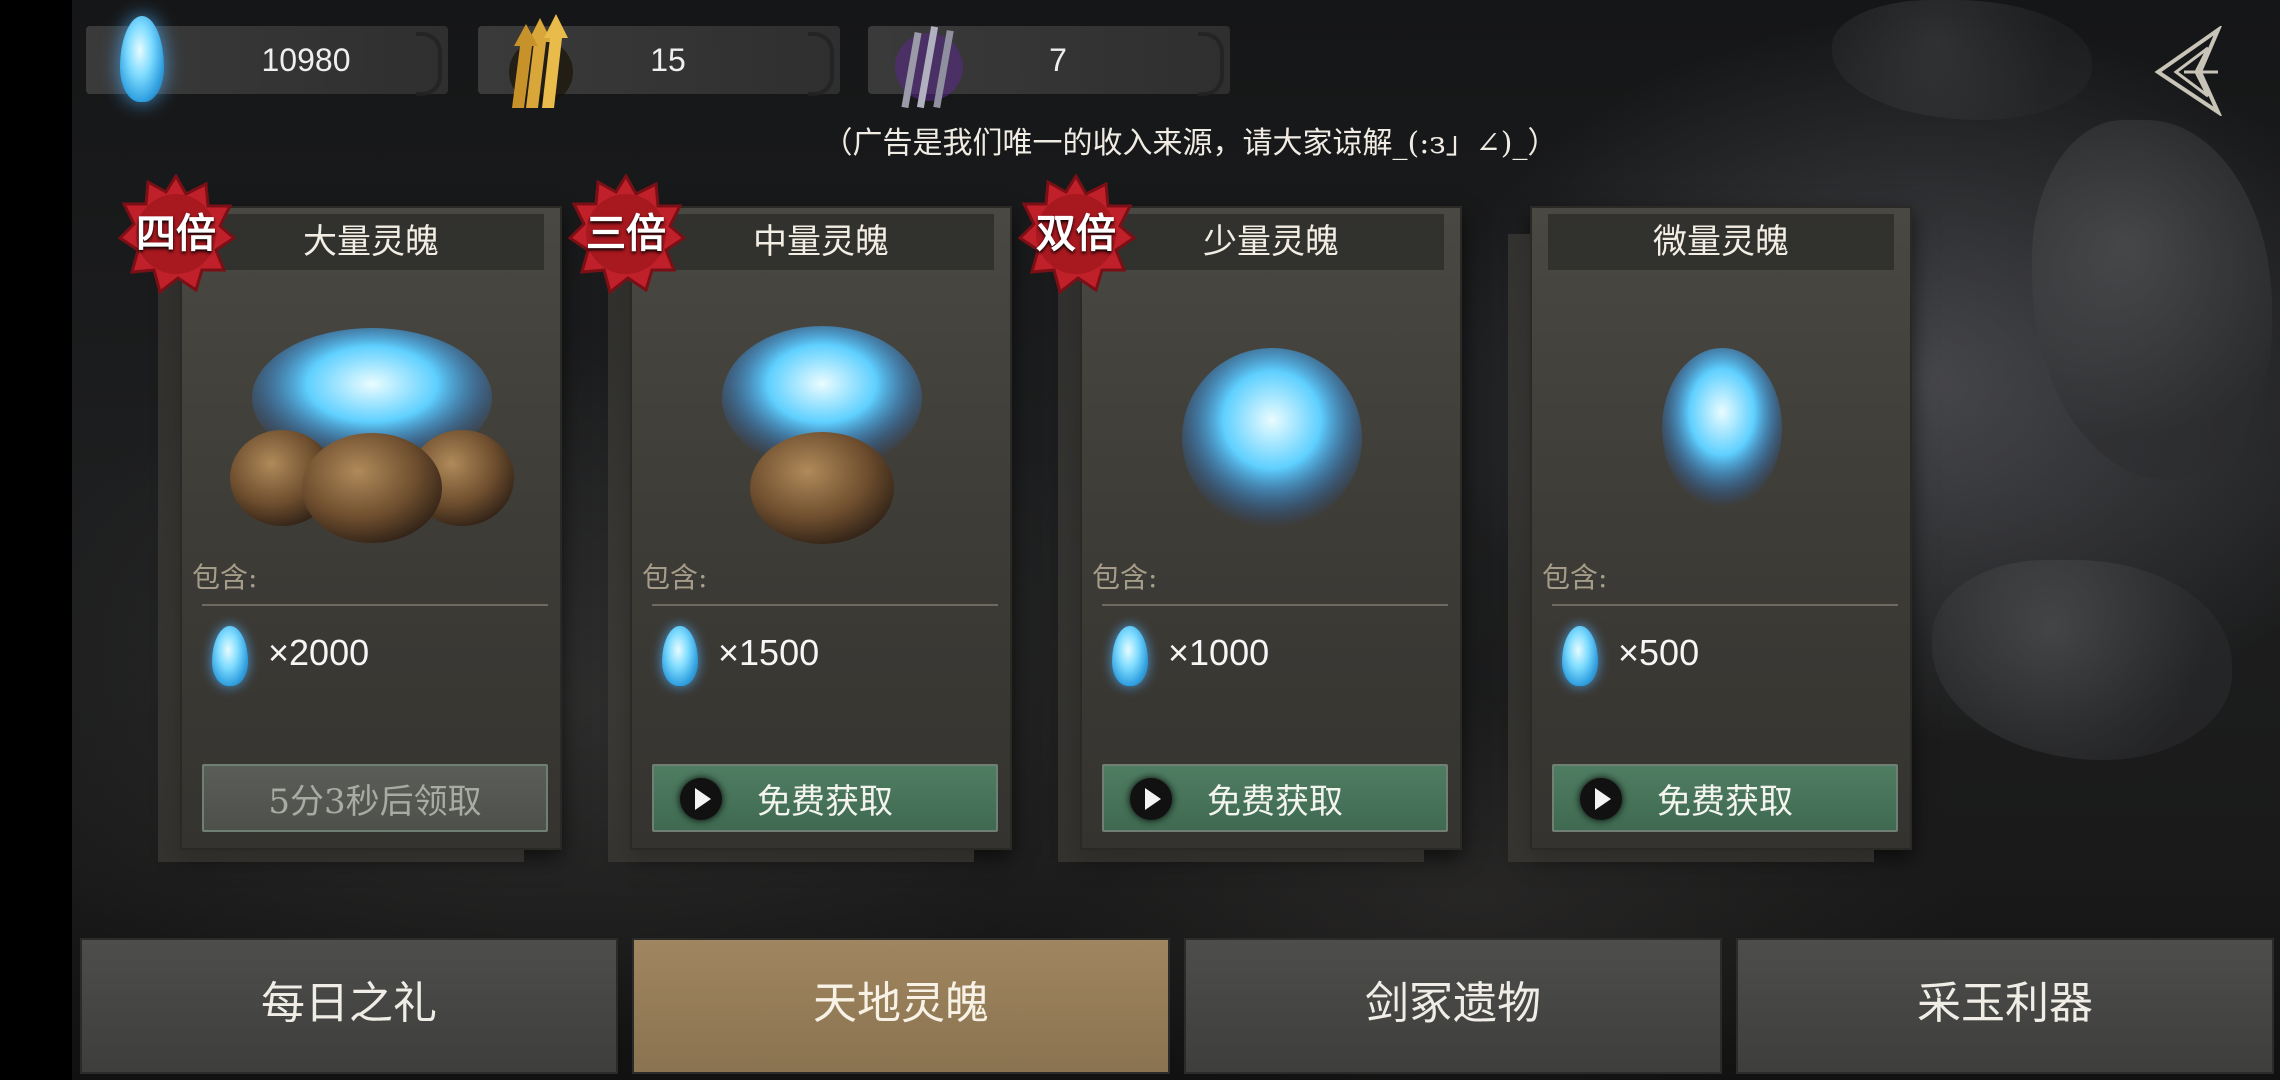  What do you see at coordinates (1272, 438) in the screenshot?
I see `soul-cluster-art` at bounding box center [1272, 438].